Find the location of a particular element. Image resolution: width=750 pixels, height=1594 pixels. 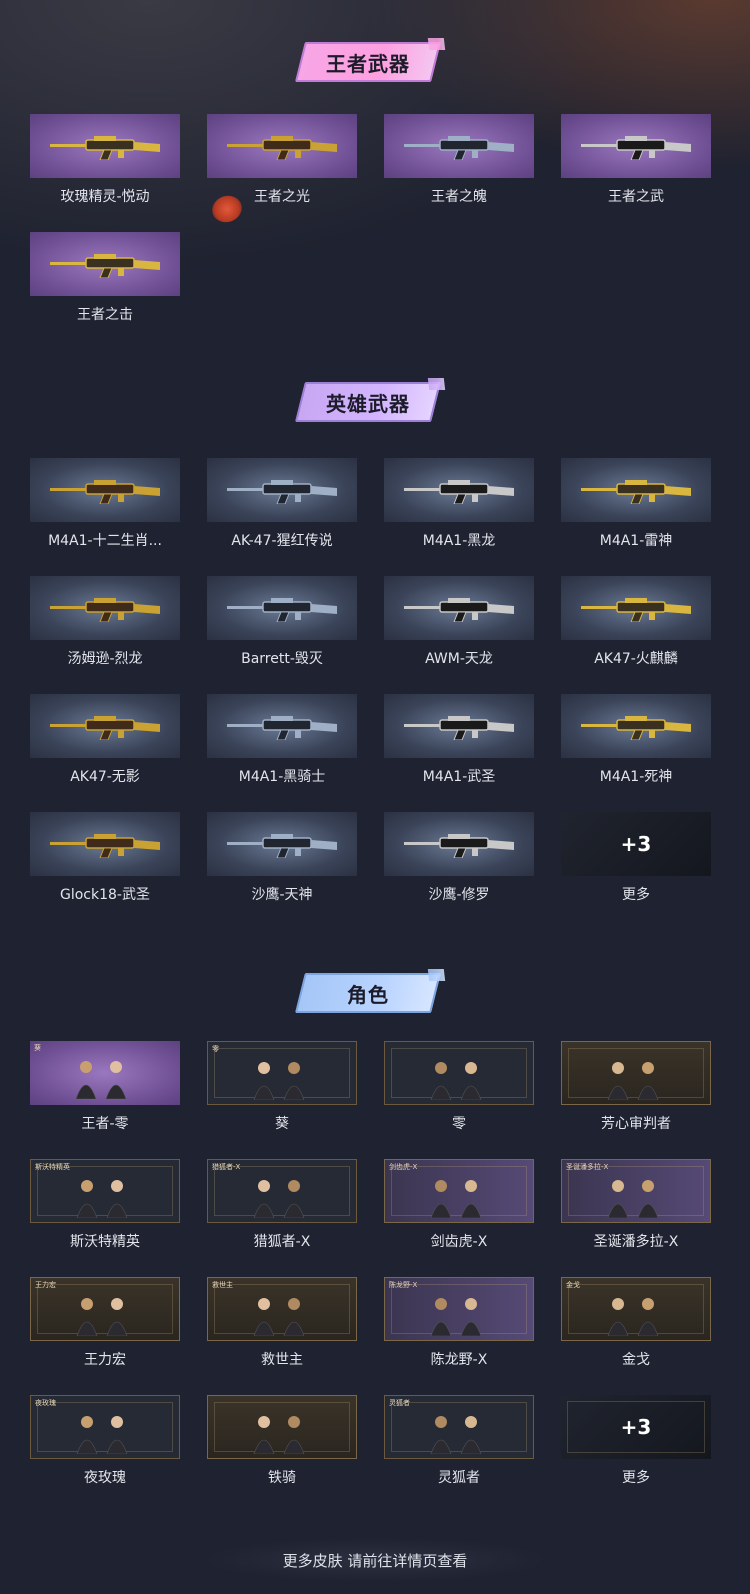

hero-item-card: 汤姆逊-烈龙 is located at coordinates (105, 626).